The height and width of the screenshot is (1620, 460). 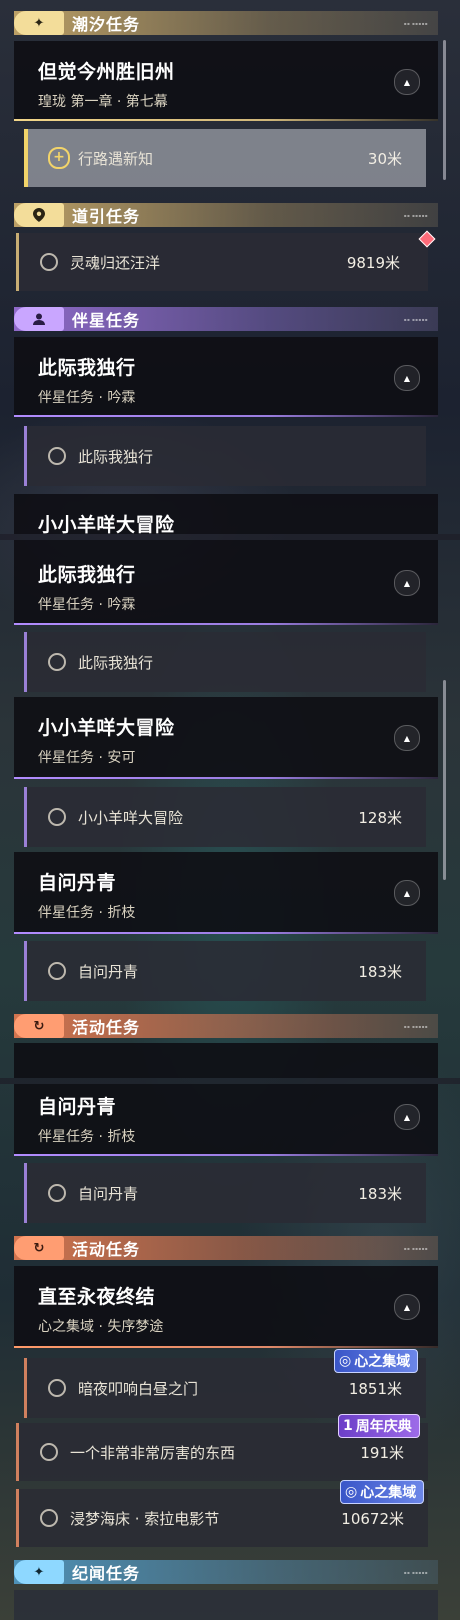 What do you see at coordinates (226, 738) in the screenshot?
I see `companion-quest-card: 小小羊咩大冒险 伴星任务 · 安可 ▲` at bounding box center [226, 738].